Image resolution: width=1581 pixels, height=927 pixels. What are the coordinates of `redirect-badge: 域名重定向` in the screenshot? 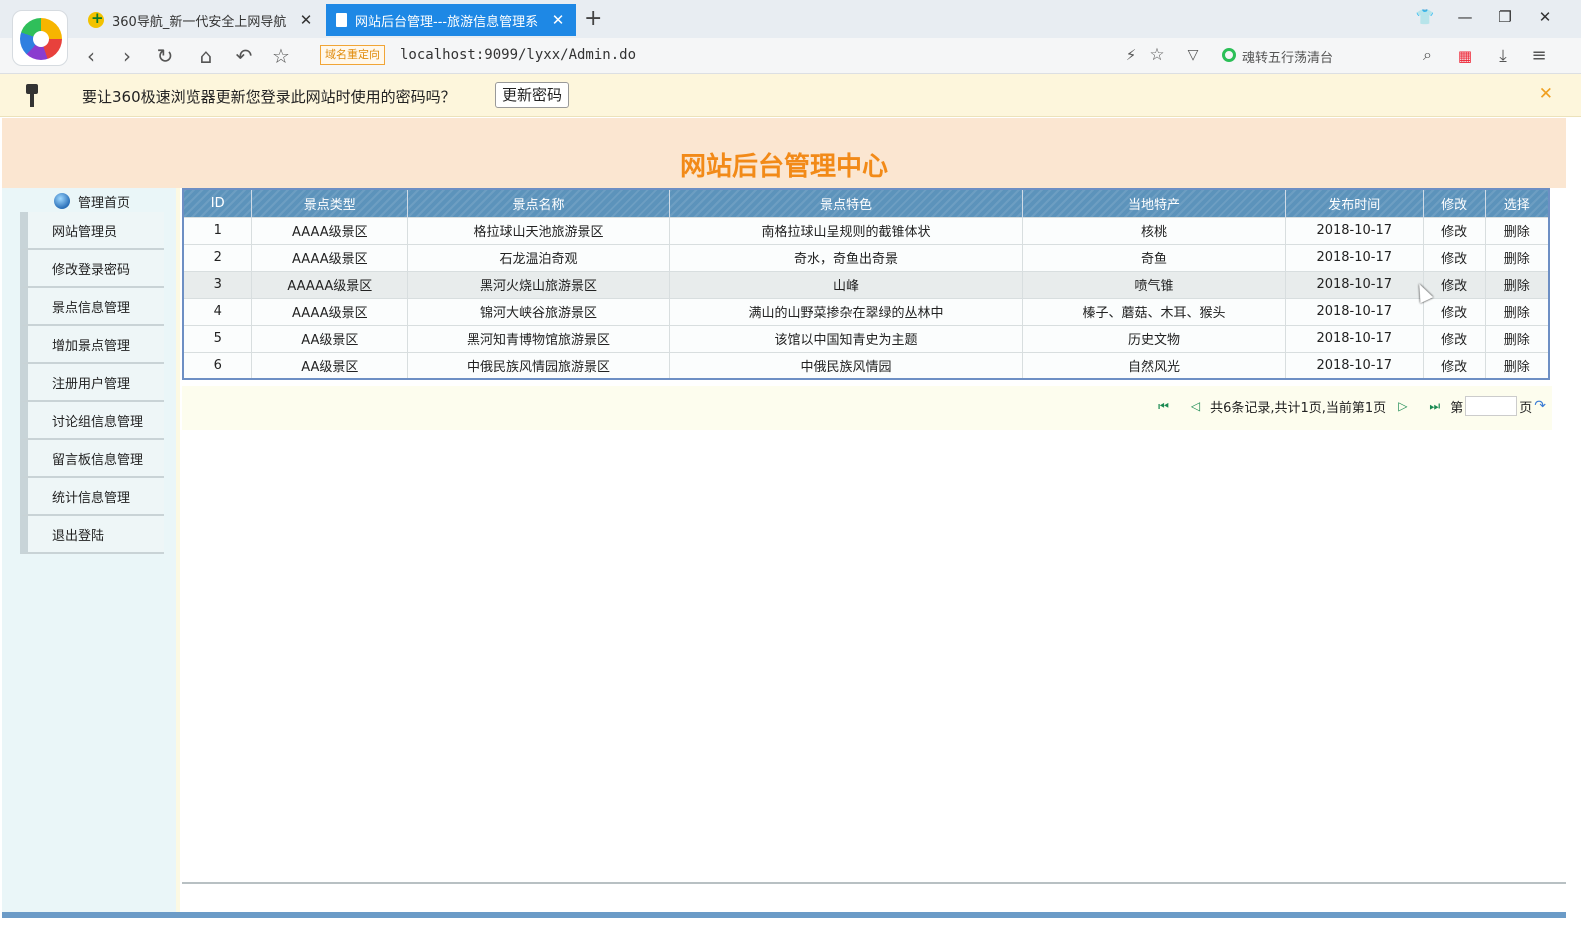 It's located at (352, 55).